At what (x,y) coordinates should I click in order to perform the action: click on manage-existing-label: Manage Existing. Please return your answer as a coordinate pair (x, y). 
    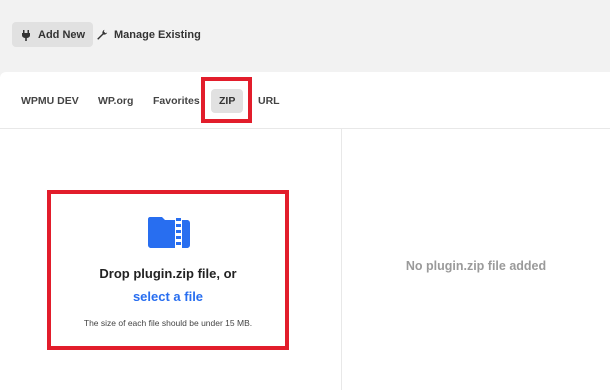
    Looking at the image, I should click on (157, 34).